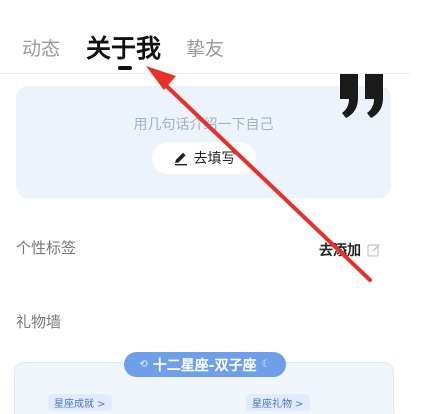 The image size is (424, 414). I want to click on zodiac-gifts-link: 星座礼物 >, so click(278, 402).